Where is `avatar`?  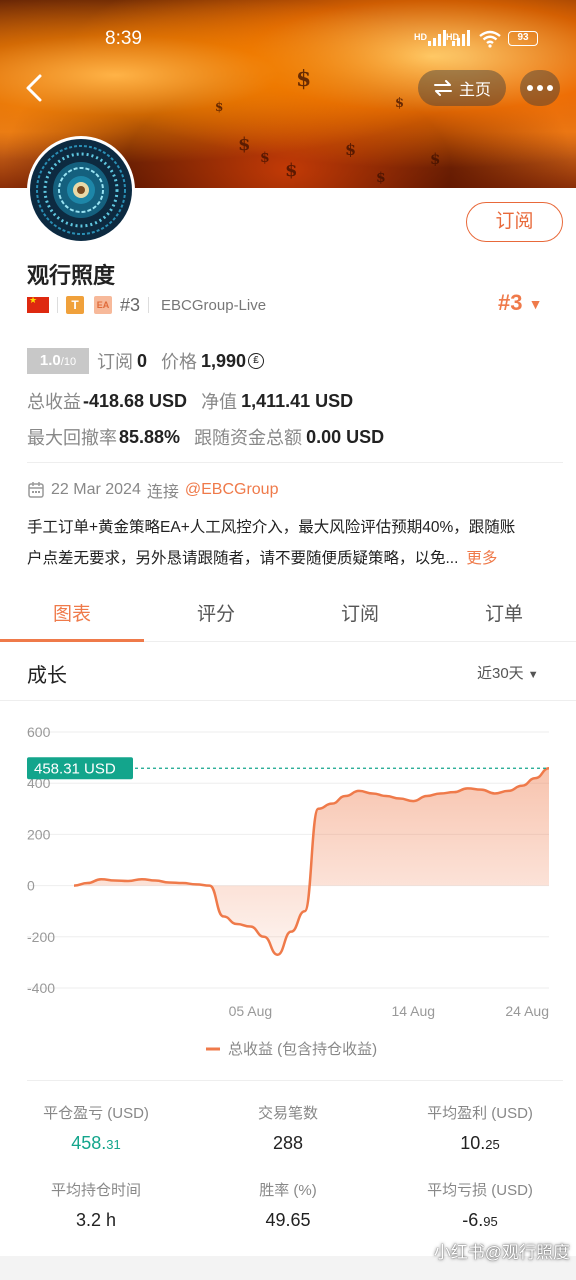
avatar is located at coordinates (81, 190).